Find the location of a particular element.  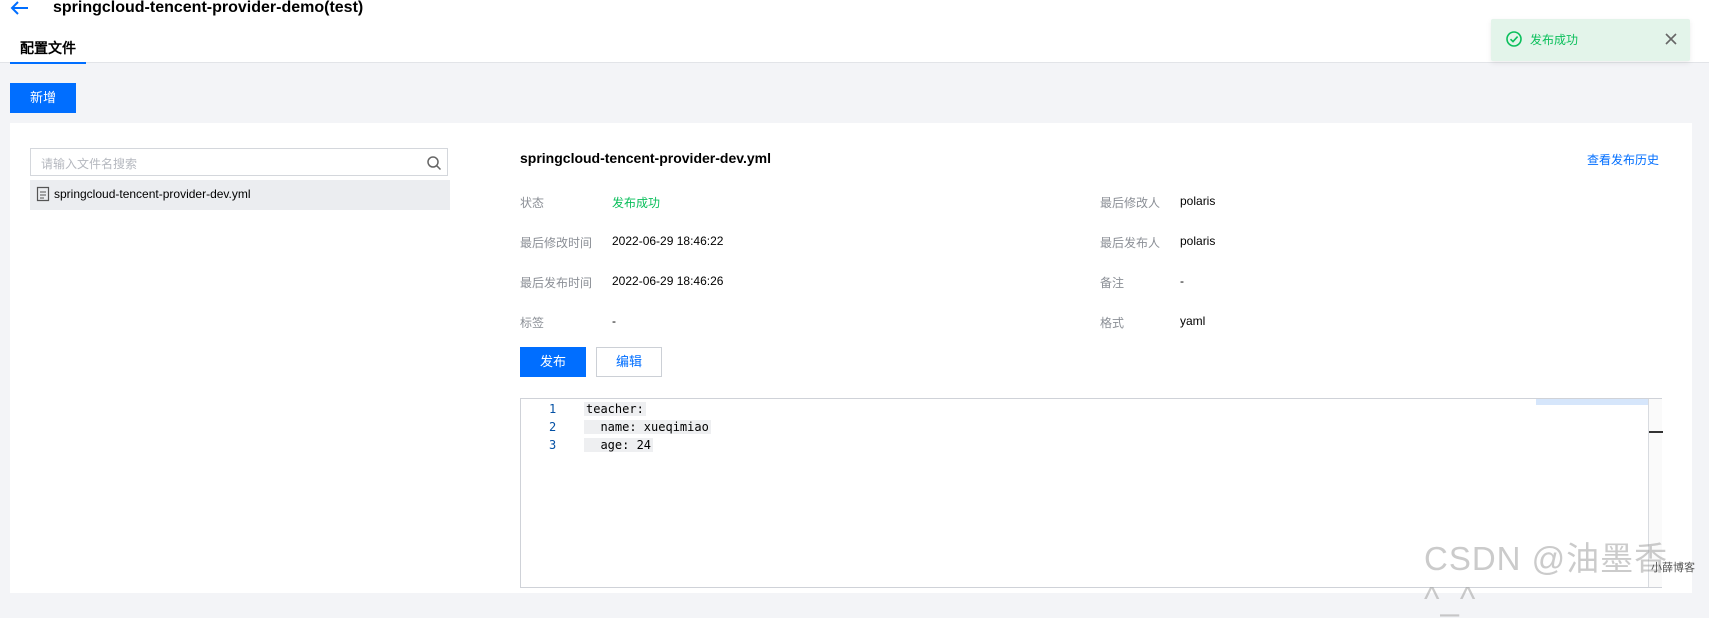

modified-by-label: 最后修改人 is located at coordinates (1130, 203).